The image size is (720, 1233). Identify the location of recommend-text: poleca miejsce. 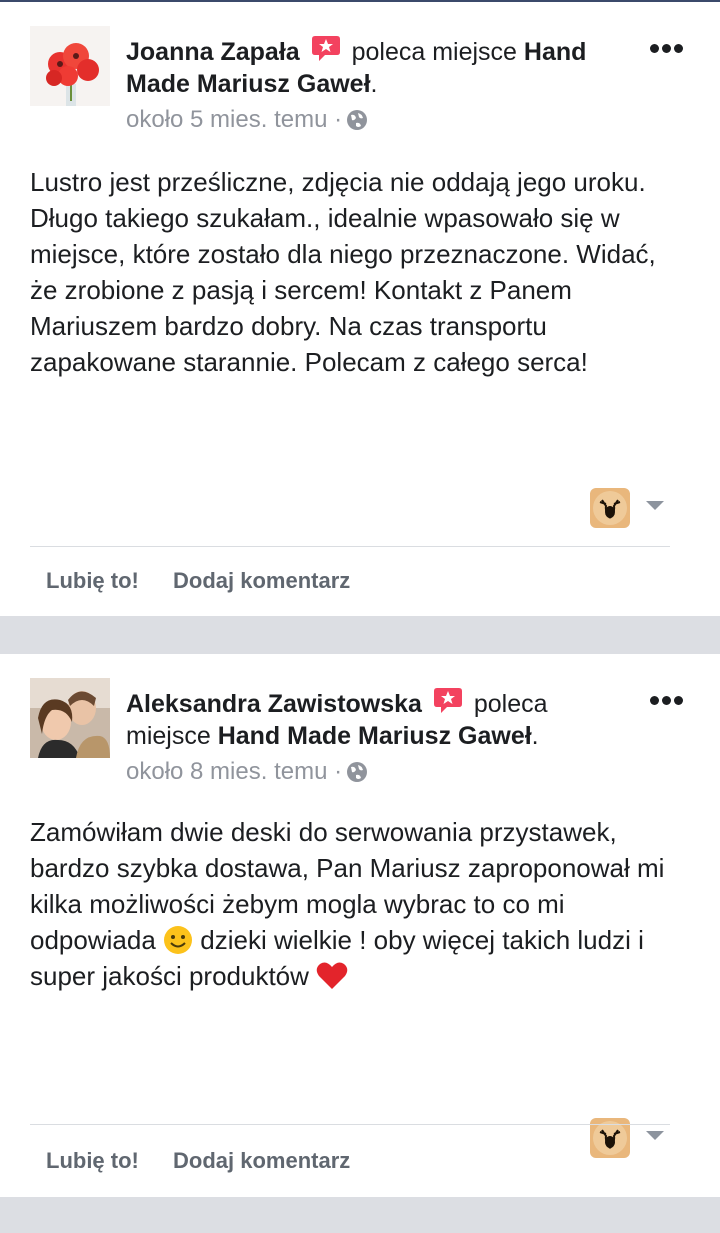
(434, 52).